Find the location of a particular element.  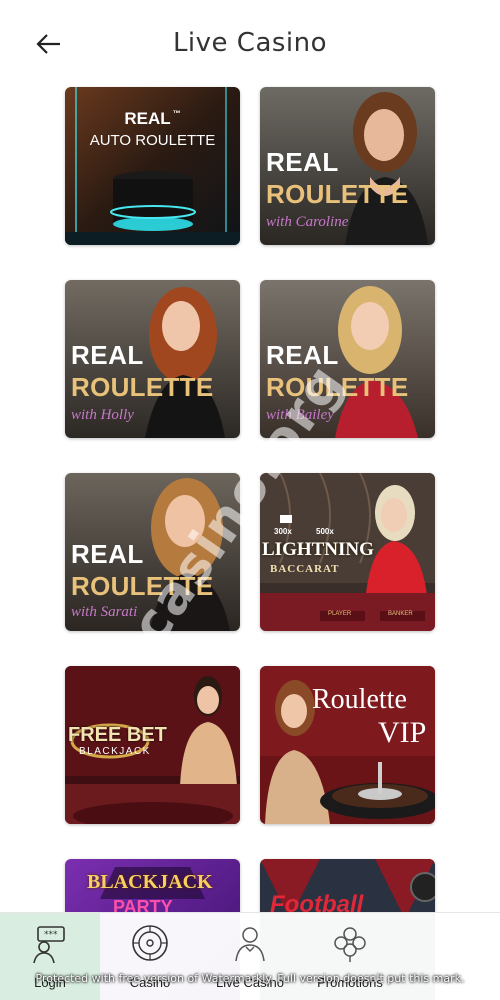

header: Live Casino is located at coordinates (250, 44).